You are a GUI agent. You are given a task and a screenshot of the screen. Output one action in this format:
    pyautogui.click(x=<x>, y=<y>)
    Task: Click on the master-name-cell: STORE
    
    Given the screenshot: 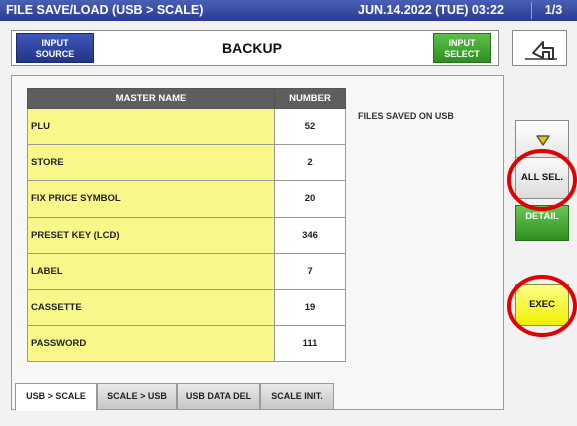 What is the action you would take?
    pyautogui.click(x=151, y=163)
    